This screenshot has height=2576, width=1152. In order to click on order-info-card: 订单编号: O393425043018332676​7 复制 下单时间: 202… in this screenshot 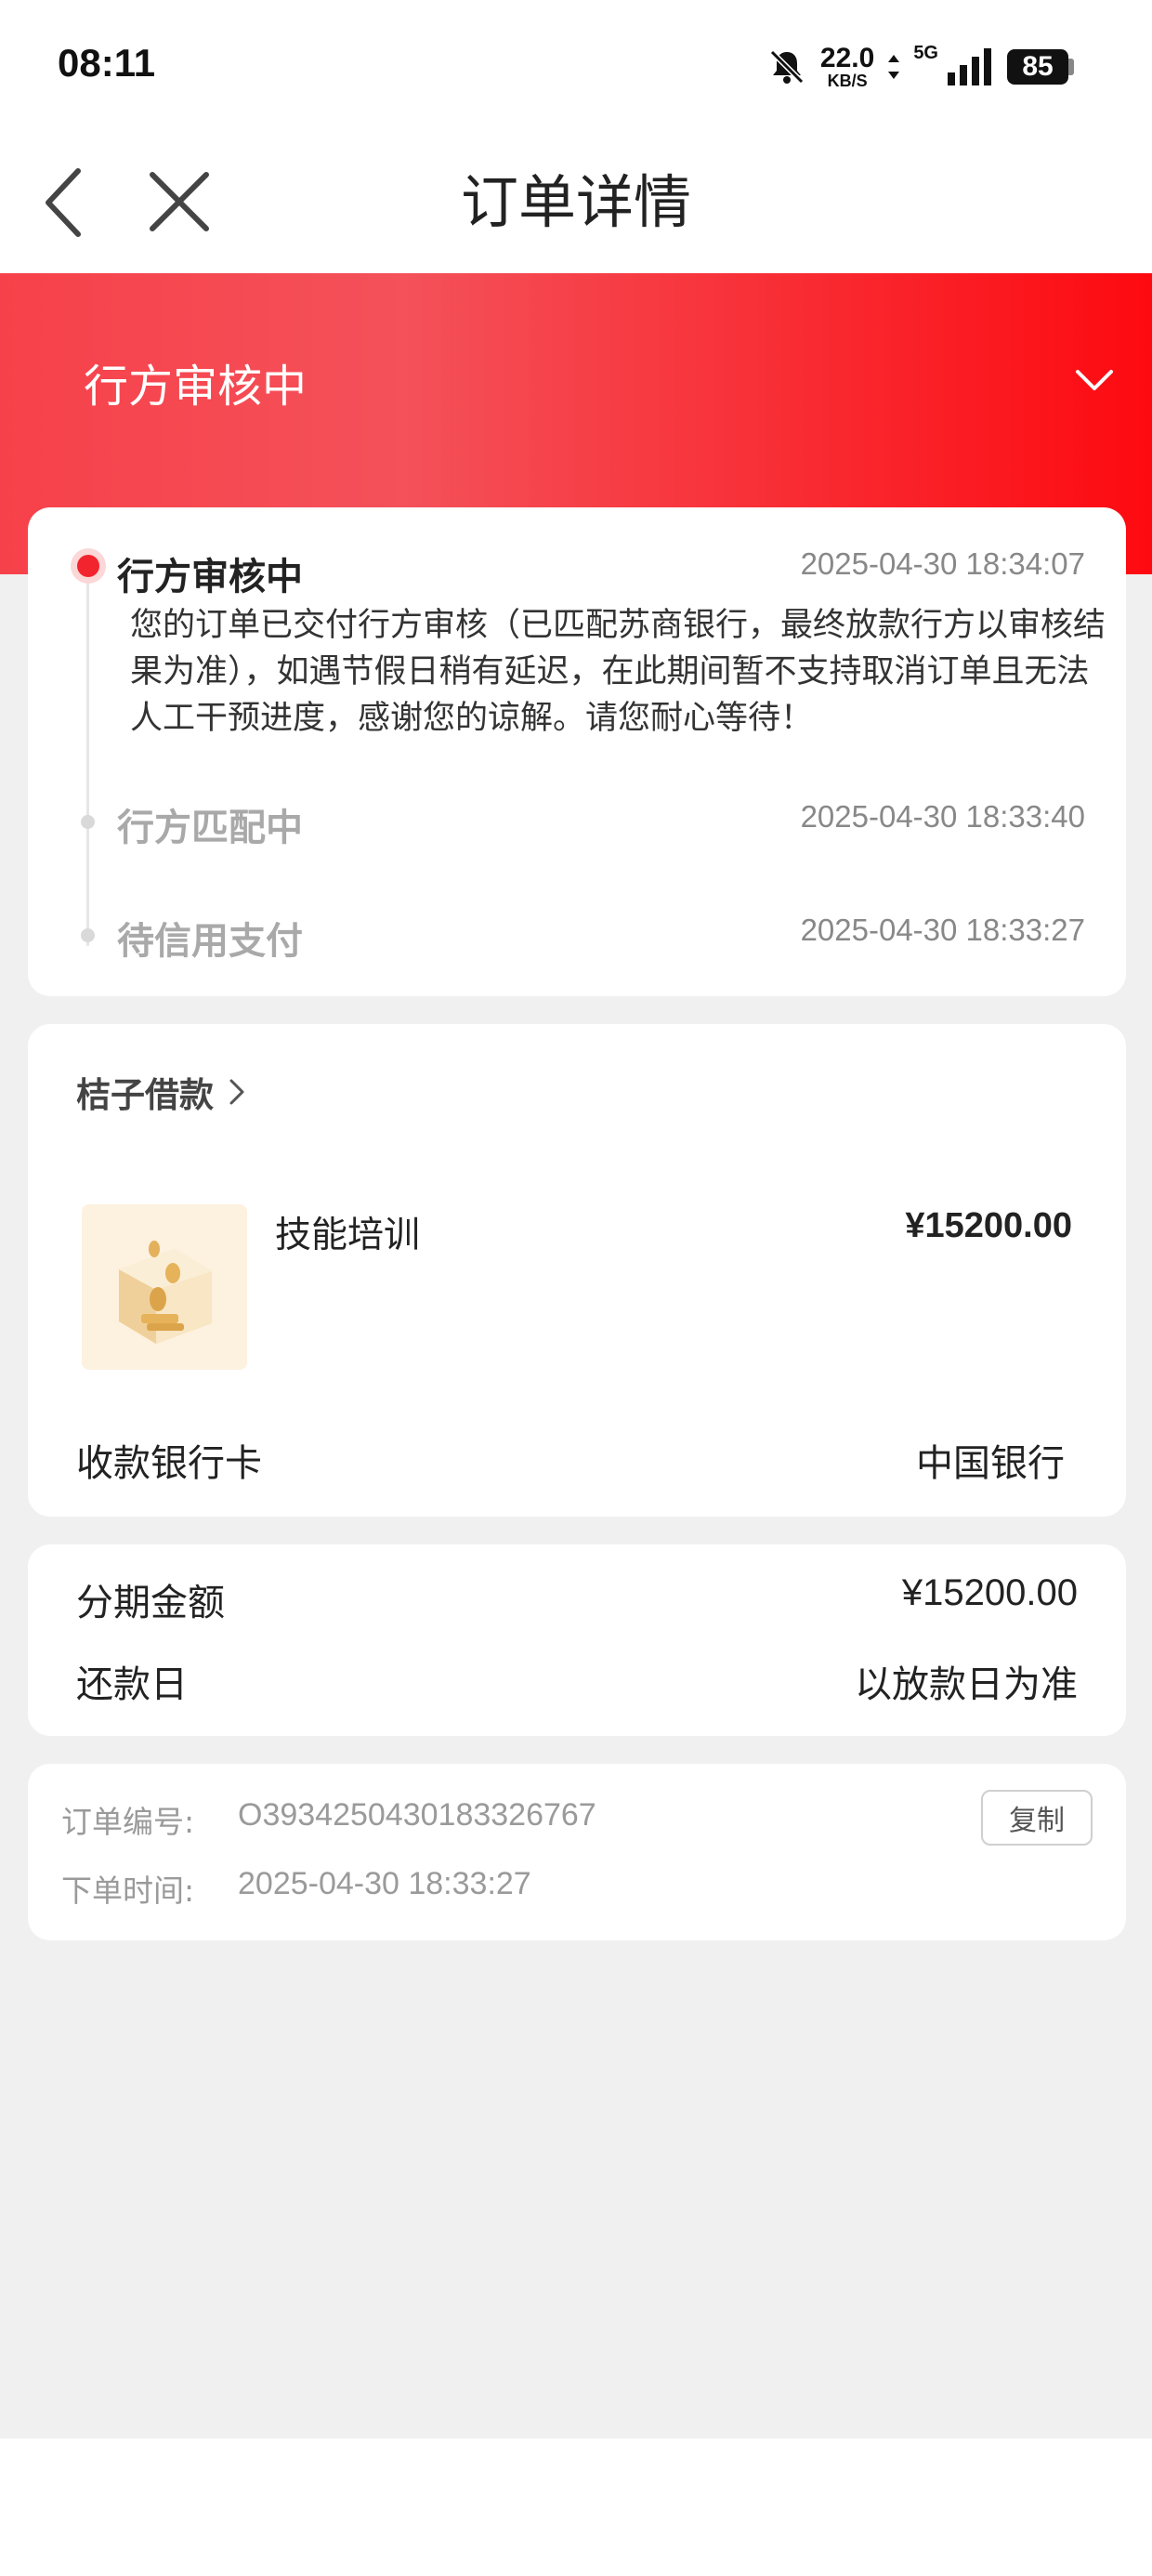, I will do `click(577, 1852)`.